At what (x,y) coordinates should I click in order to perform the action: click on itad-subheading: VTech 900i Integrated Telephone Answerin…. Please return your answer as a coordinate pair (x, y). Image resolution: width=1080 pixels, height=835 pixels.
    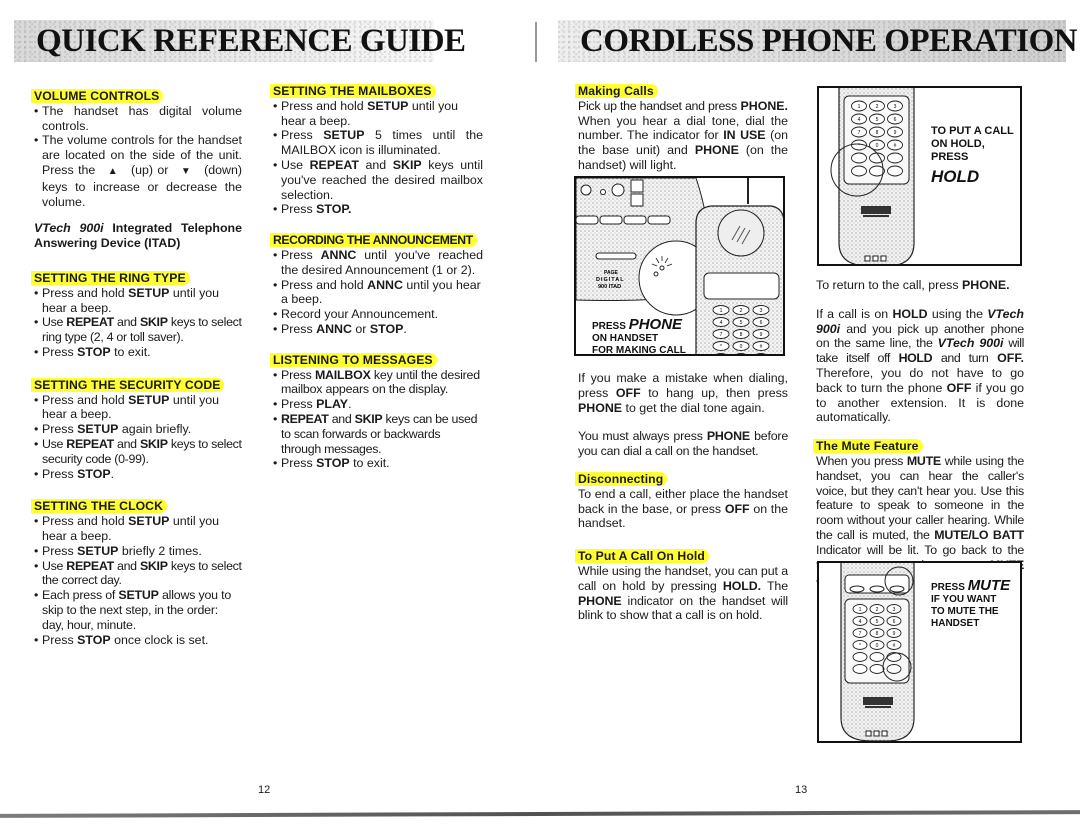
    Looking at the image, I should click on (138, 236).